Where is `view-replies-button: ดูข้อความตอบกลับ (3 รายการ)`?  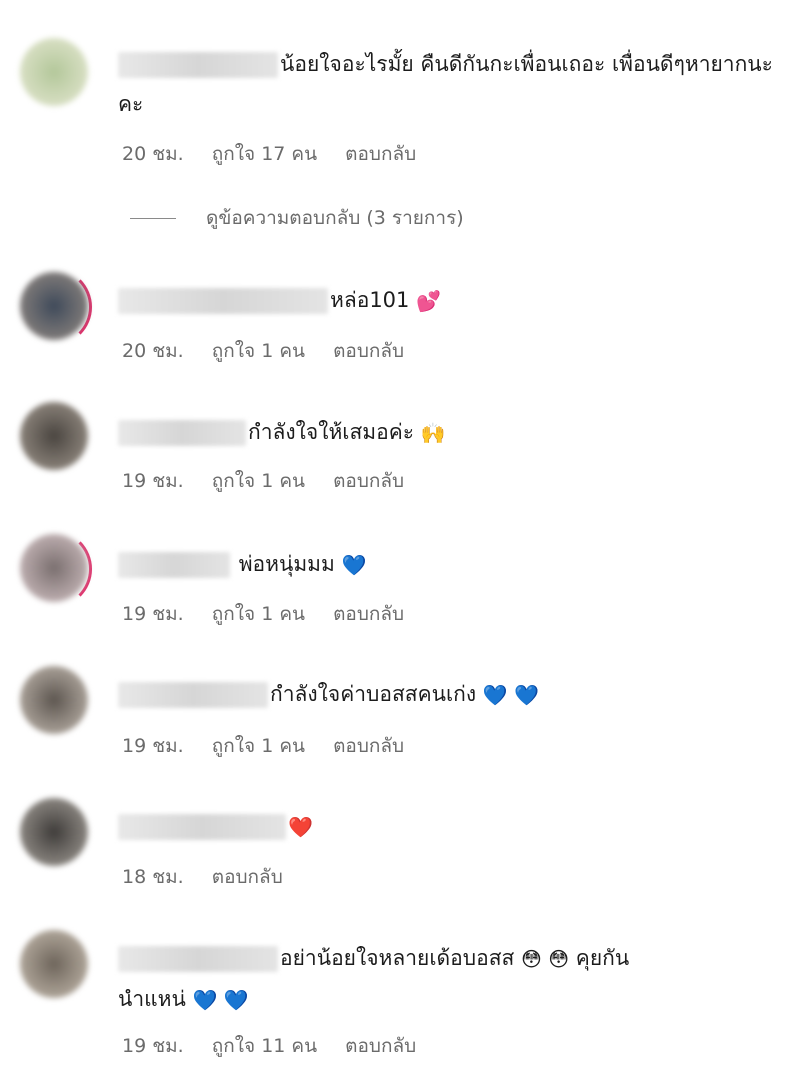
view-replies-button: ดูข้อความตอบกลับ (3 รายการ) is located at coordinates (297, 218).